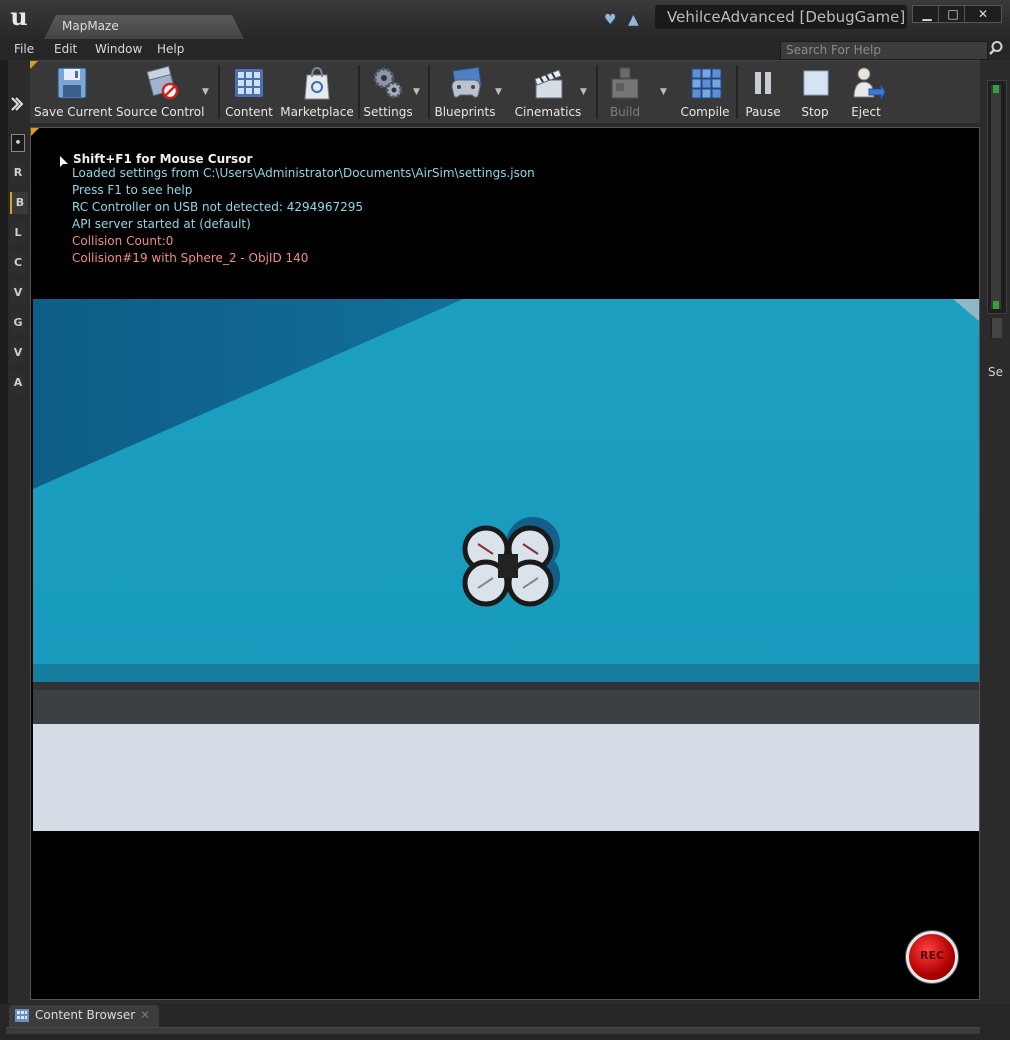  I want to click on mouse-cursor-icon, so click(64, 160).